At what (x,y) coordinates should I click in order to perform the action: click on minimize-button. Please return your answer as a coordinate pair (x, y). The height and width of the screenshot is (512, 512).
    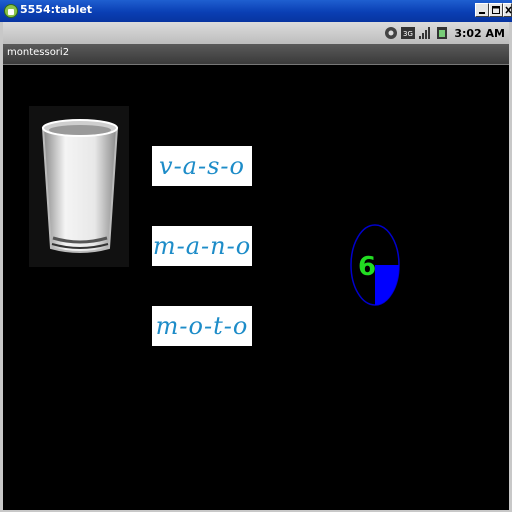
    Looking at the image, I should click on (482, 10).